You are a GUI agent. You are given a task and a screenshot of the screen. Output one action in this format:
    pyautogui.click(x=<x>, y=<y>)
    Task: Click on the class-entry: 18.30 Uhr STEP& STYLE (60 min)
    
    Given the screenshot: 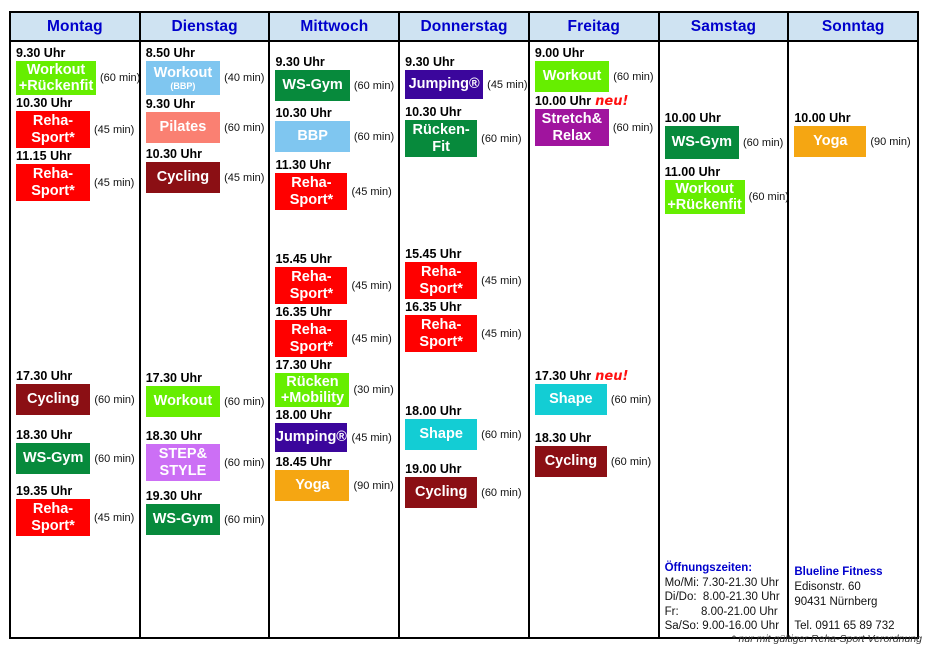 What is the action you would take?
    pyautogui.click(x=205, y=455)
    